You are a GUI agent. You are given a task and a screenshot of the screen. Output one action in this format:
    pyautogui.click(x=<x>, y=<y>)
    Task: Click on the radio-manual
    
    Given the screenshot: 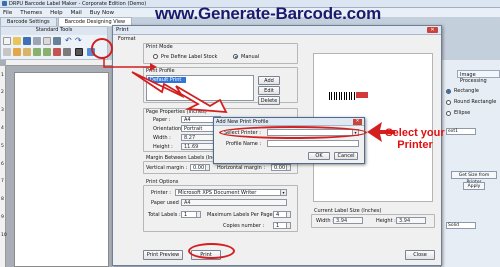 What is the action you would take?
    pyautogui.click(x=235, y=56)
    